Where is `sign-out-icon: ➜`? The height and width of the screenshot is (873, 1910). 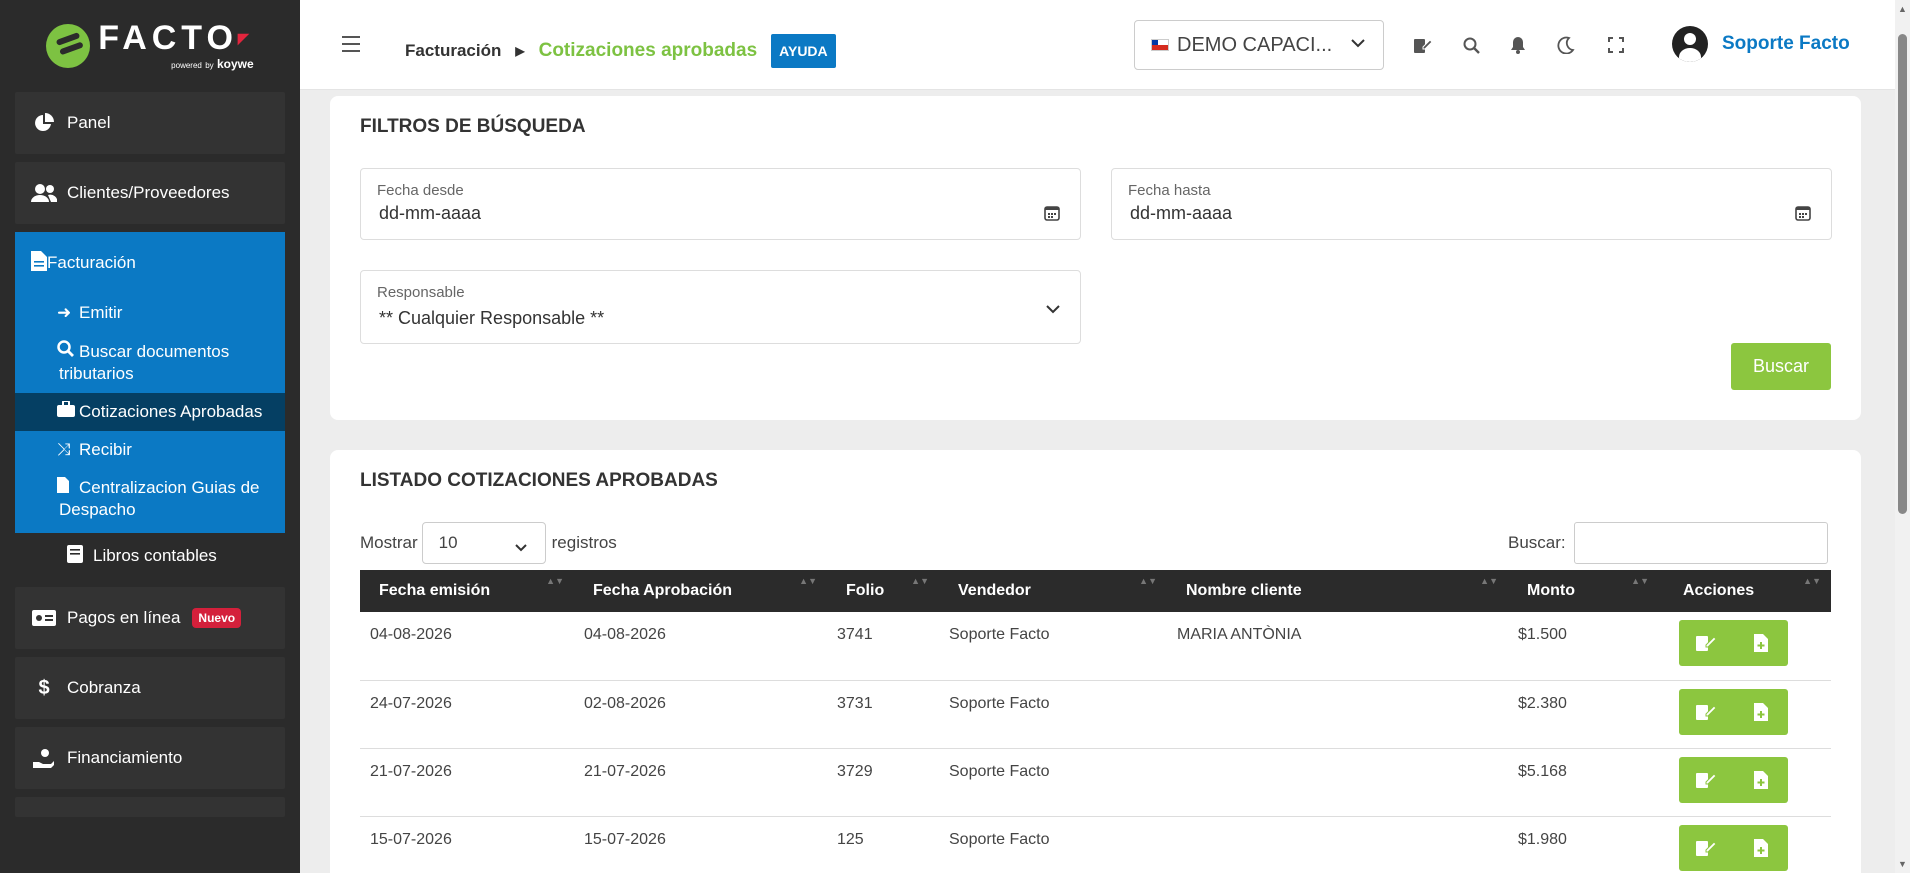
sign-out-icon: ➜ is located at coordinates (64, 312).